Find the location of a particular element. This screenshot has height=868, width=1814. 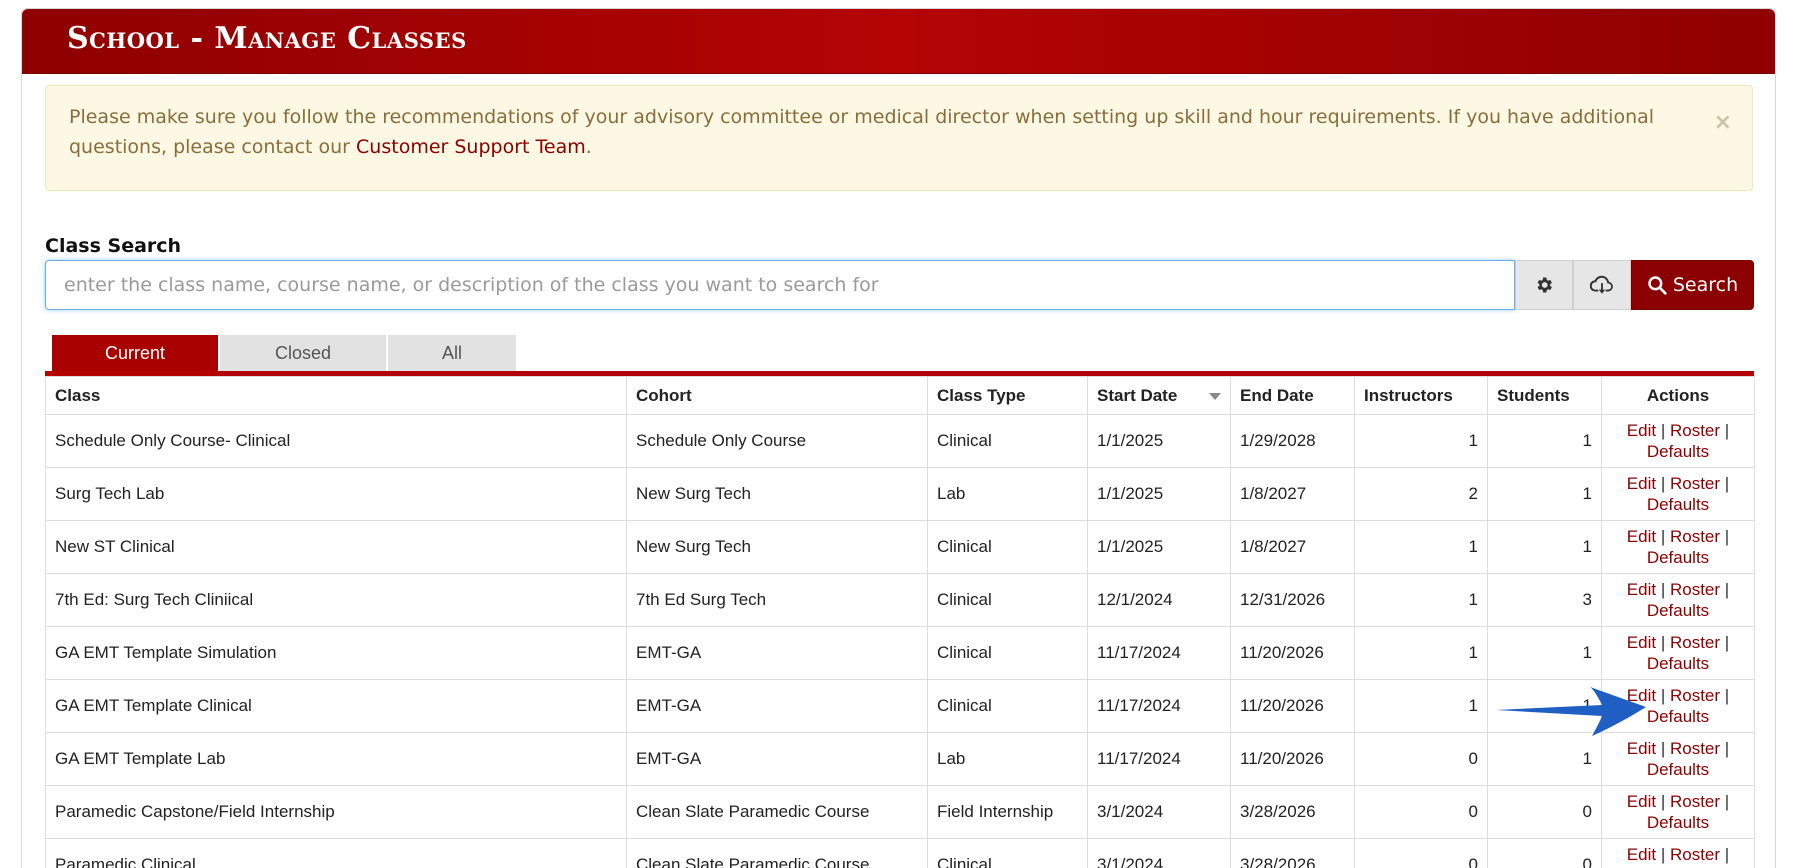

cell-class: Surg Tech Lab is located at coordinates (336, 494).